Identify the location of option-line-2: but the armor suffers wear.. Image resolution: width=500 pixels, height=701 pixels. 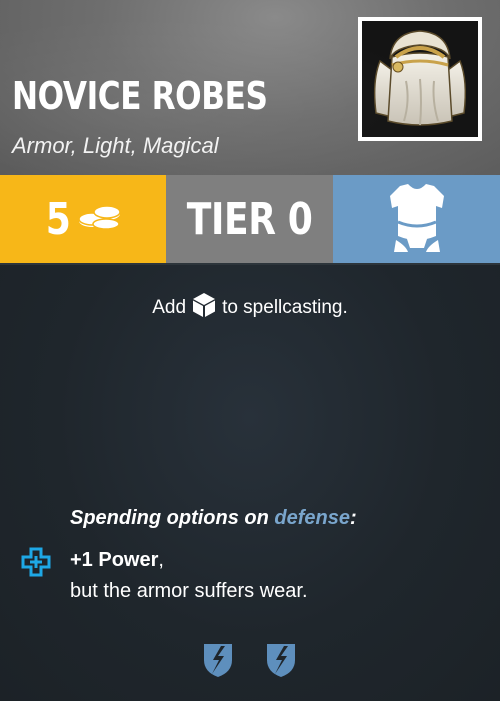
(189, 591).